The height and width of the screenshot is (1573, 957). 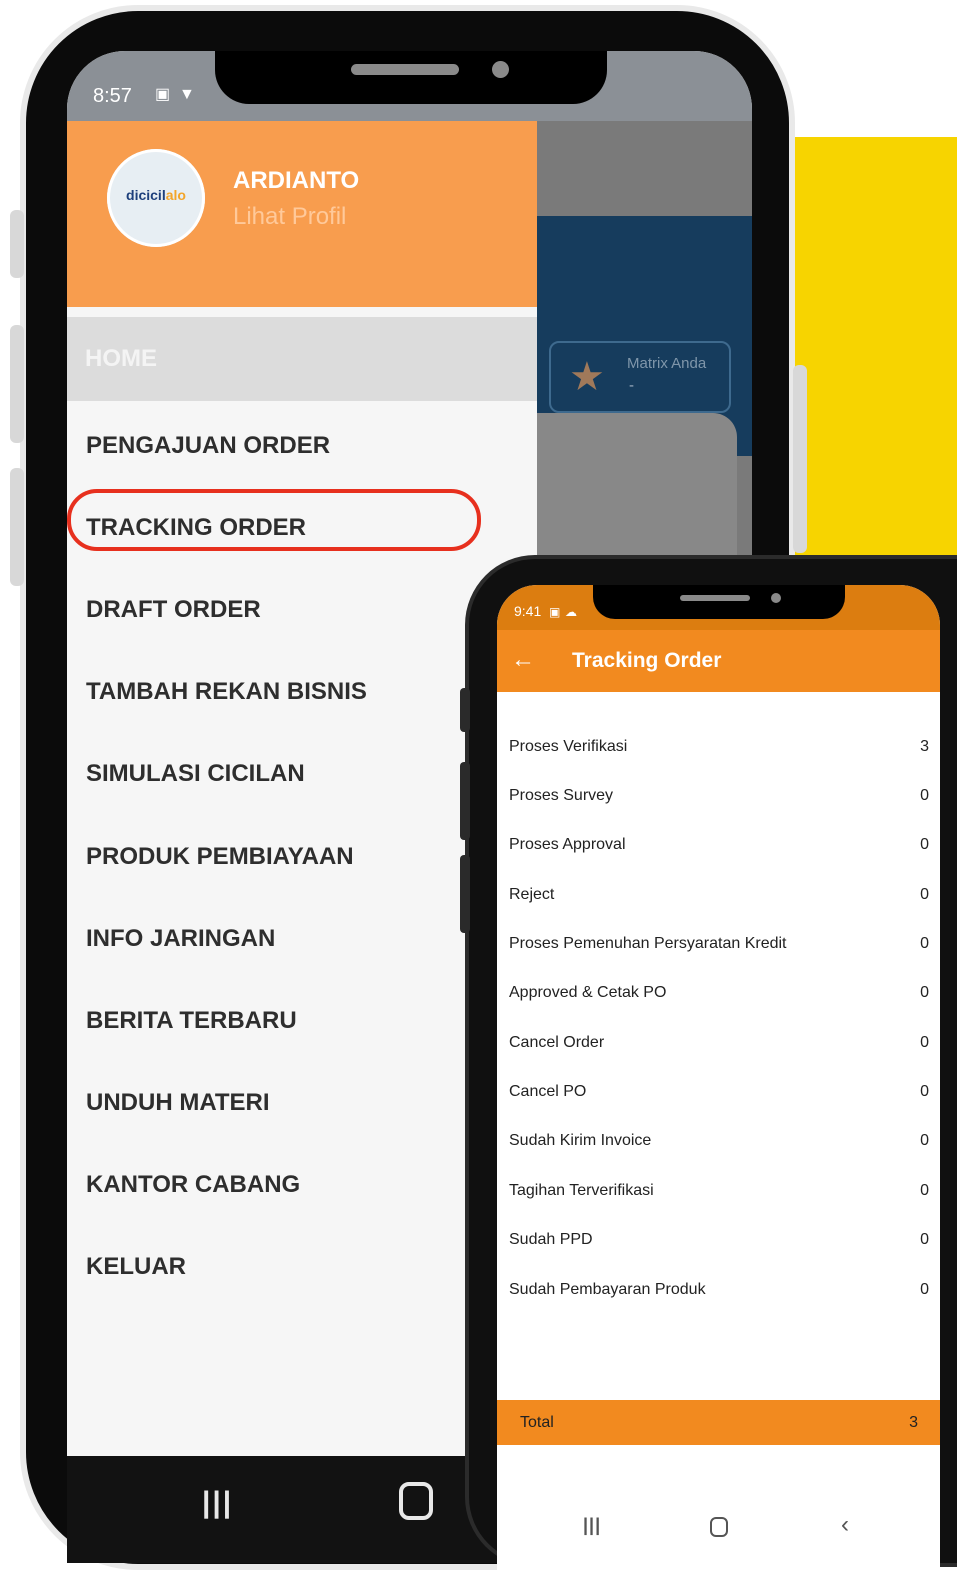 What do you see at coordinates (719, 1296) in the screenshot?
I see `tracking-row: Sudah Pembayaran Produk 0` at bounding box center [719, 1296].